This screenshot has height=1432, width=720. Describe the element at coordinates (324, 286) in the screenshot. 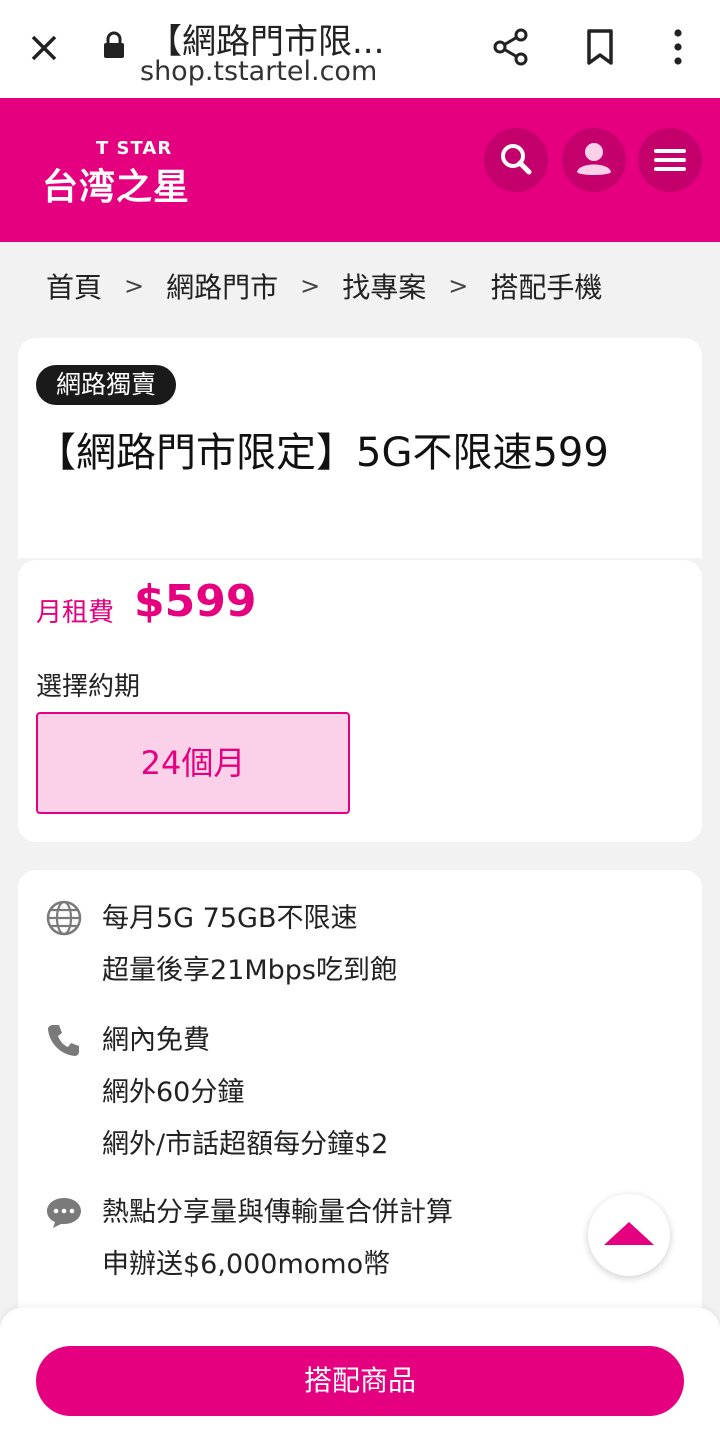

I see `breadcrumb: 首頁 > 網路門市 > 找專案 > 搭配手機` at that location.